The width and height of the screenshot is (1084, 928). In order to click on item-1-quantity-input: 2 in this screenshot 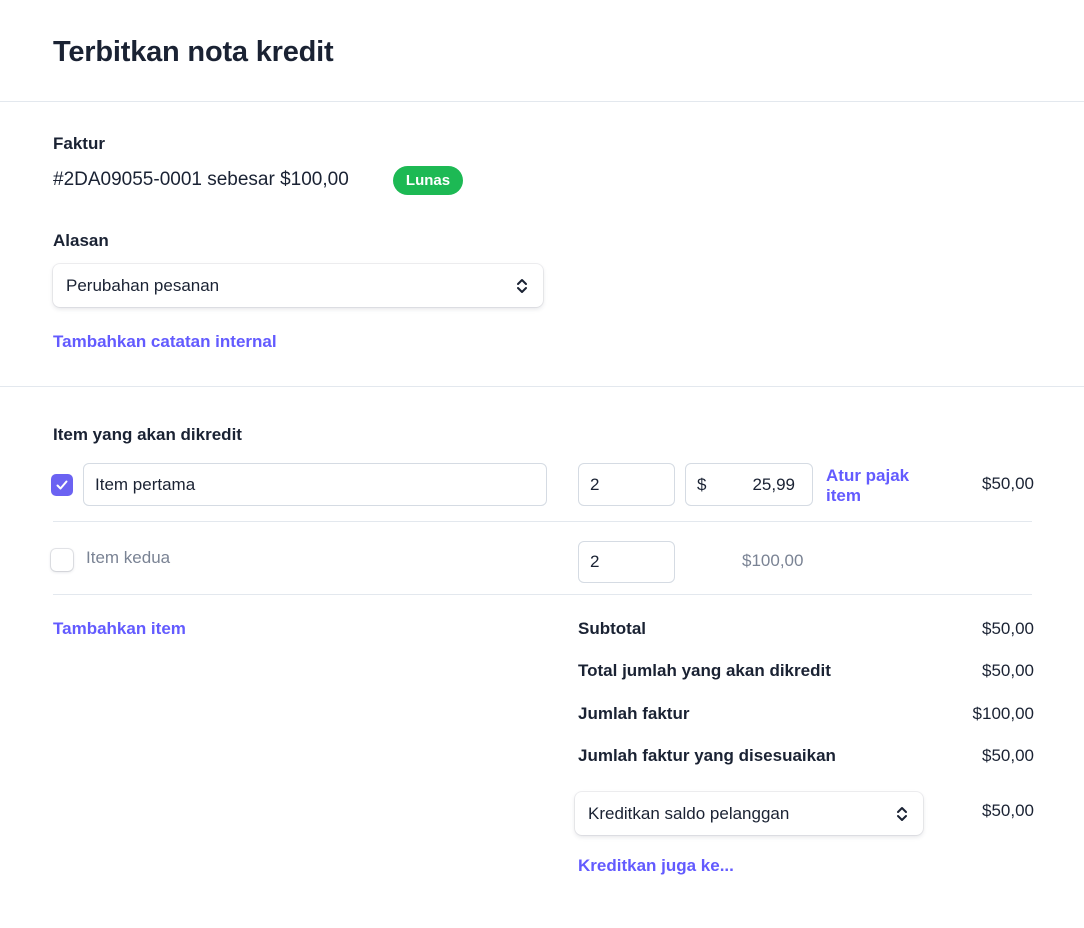, I will do `click(626, 484)`.